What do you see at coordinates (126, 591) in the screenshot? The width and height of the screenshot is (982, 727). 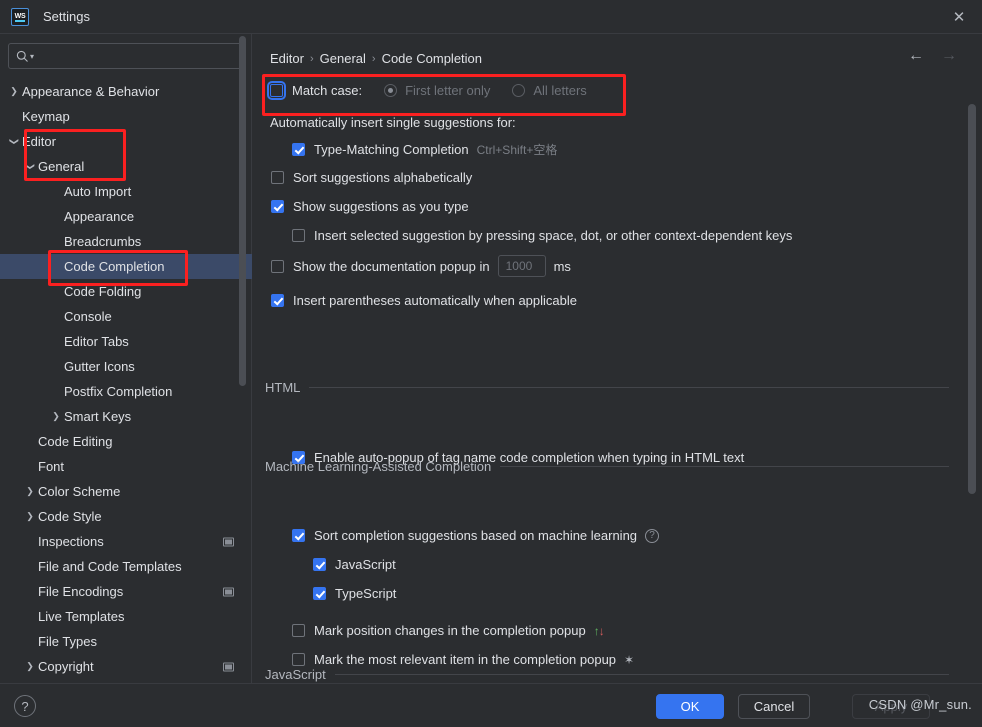 I see `sidebar-item-file-encodings: File Encodings` at bounding box center [126, 591].